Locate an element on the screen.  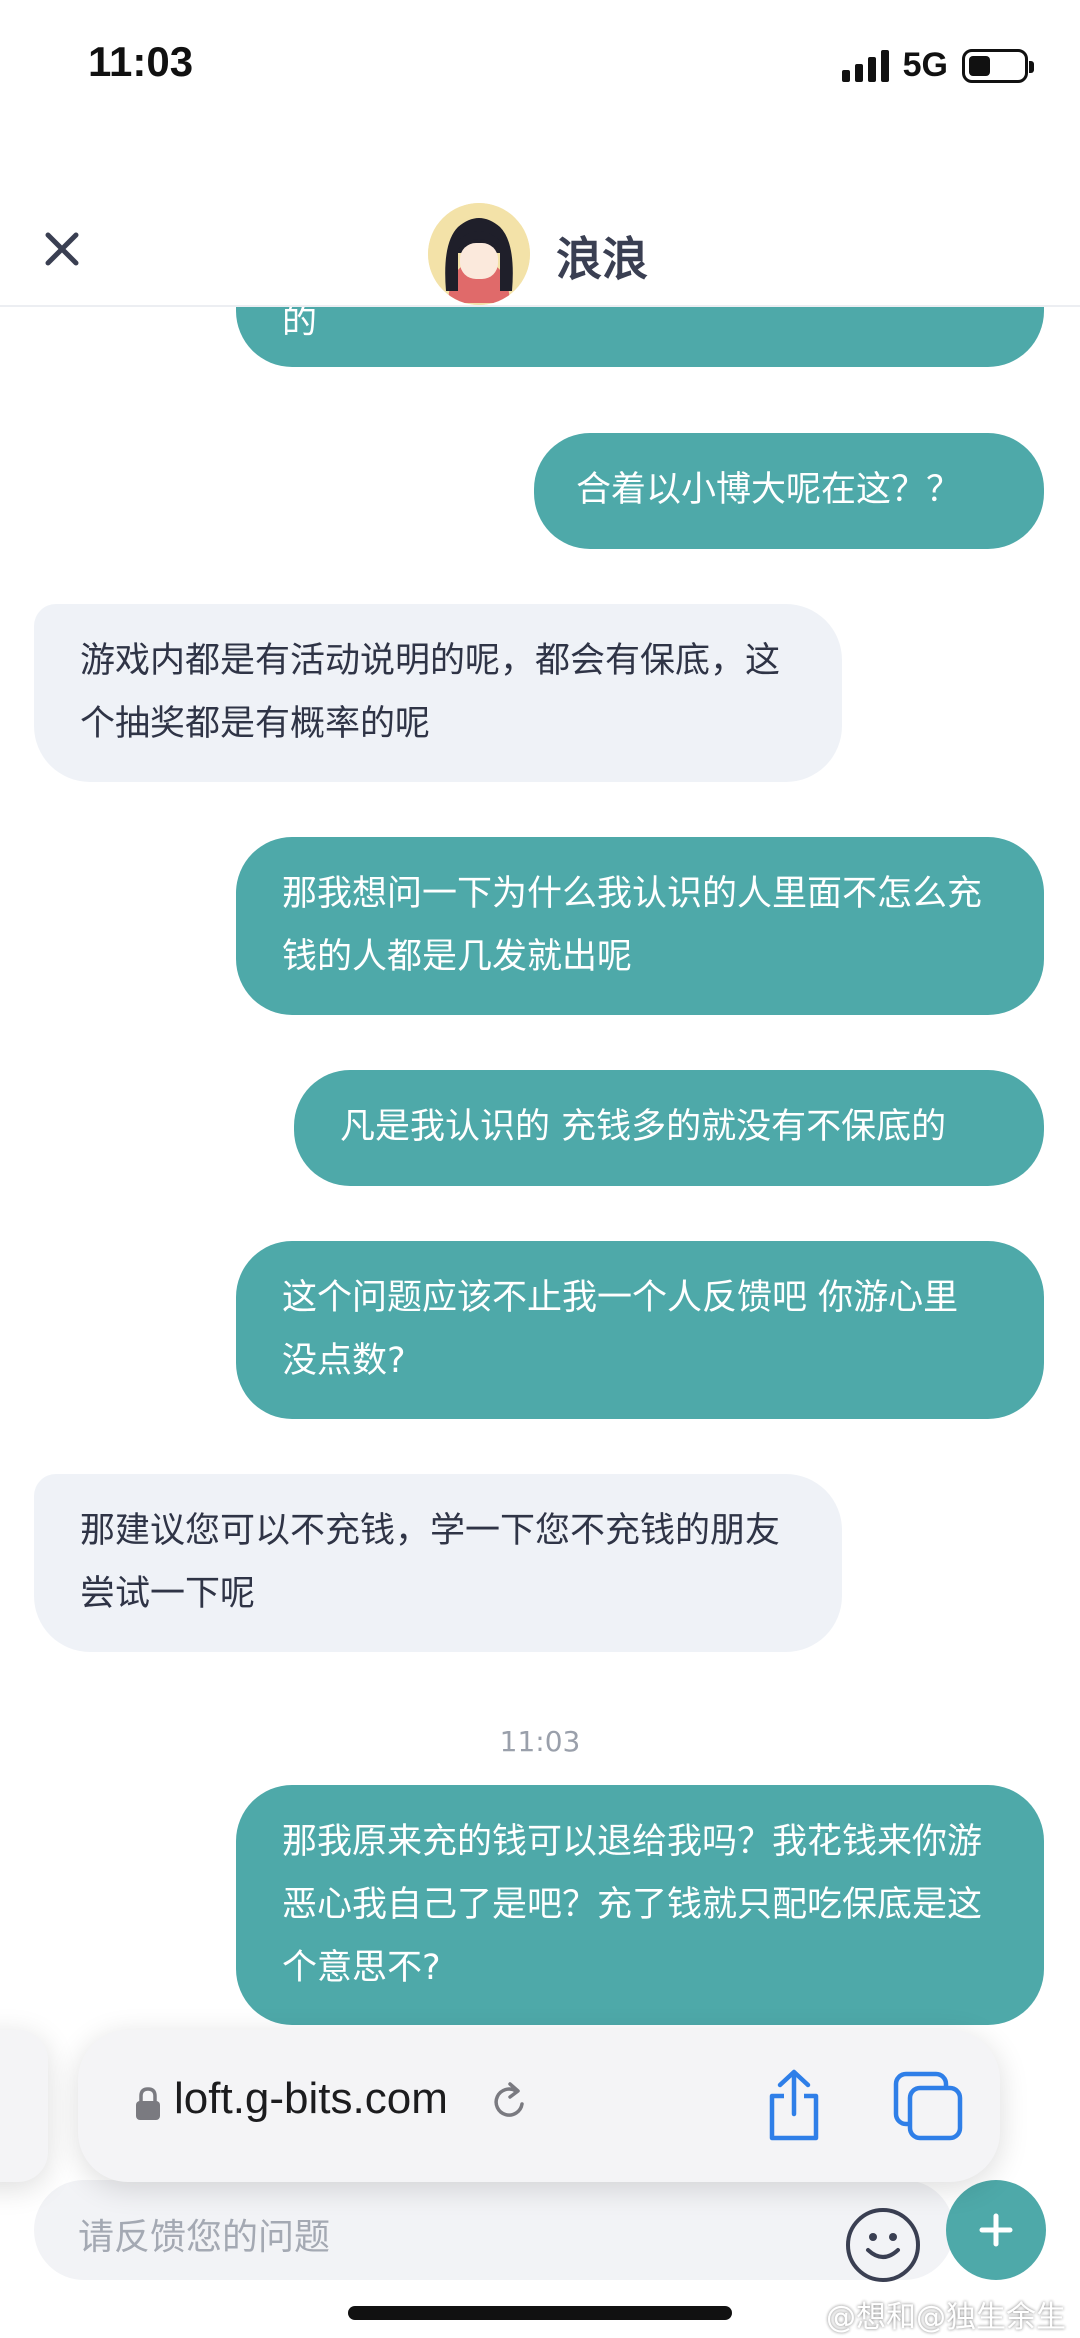
reload-icon is located at coordinates (510, 2101).